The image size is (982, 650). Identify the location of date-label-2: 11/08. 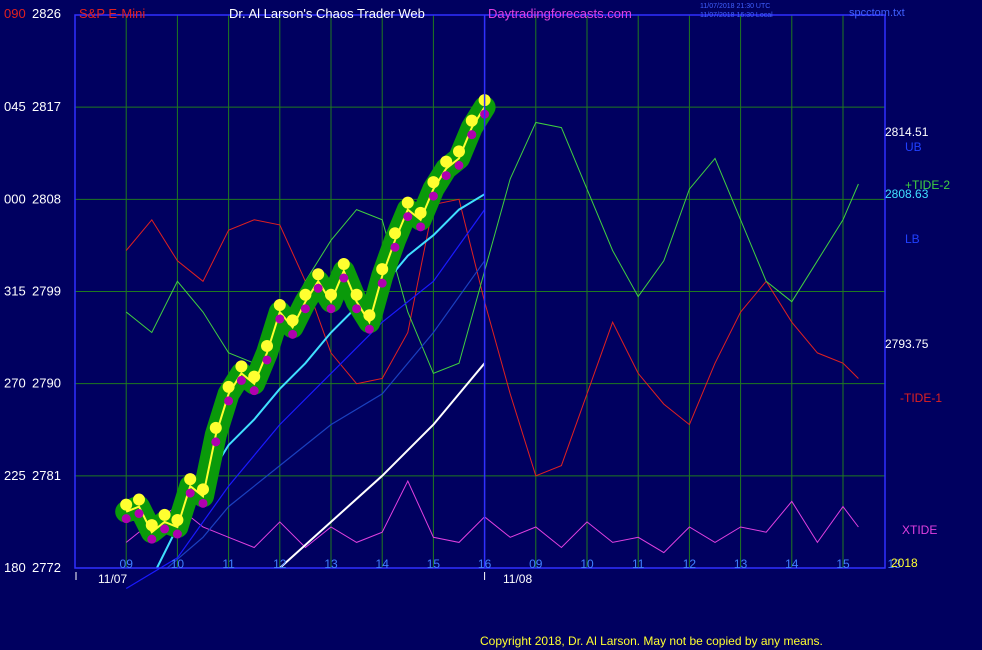
(517, 579).